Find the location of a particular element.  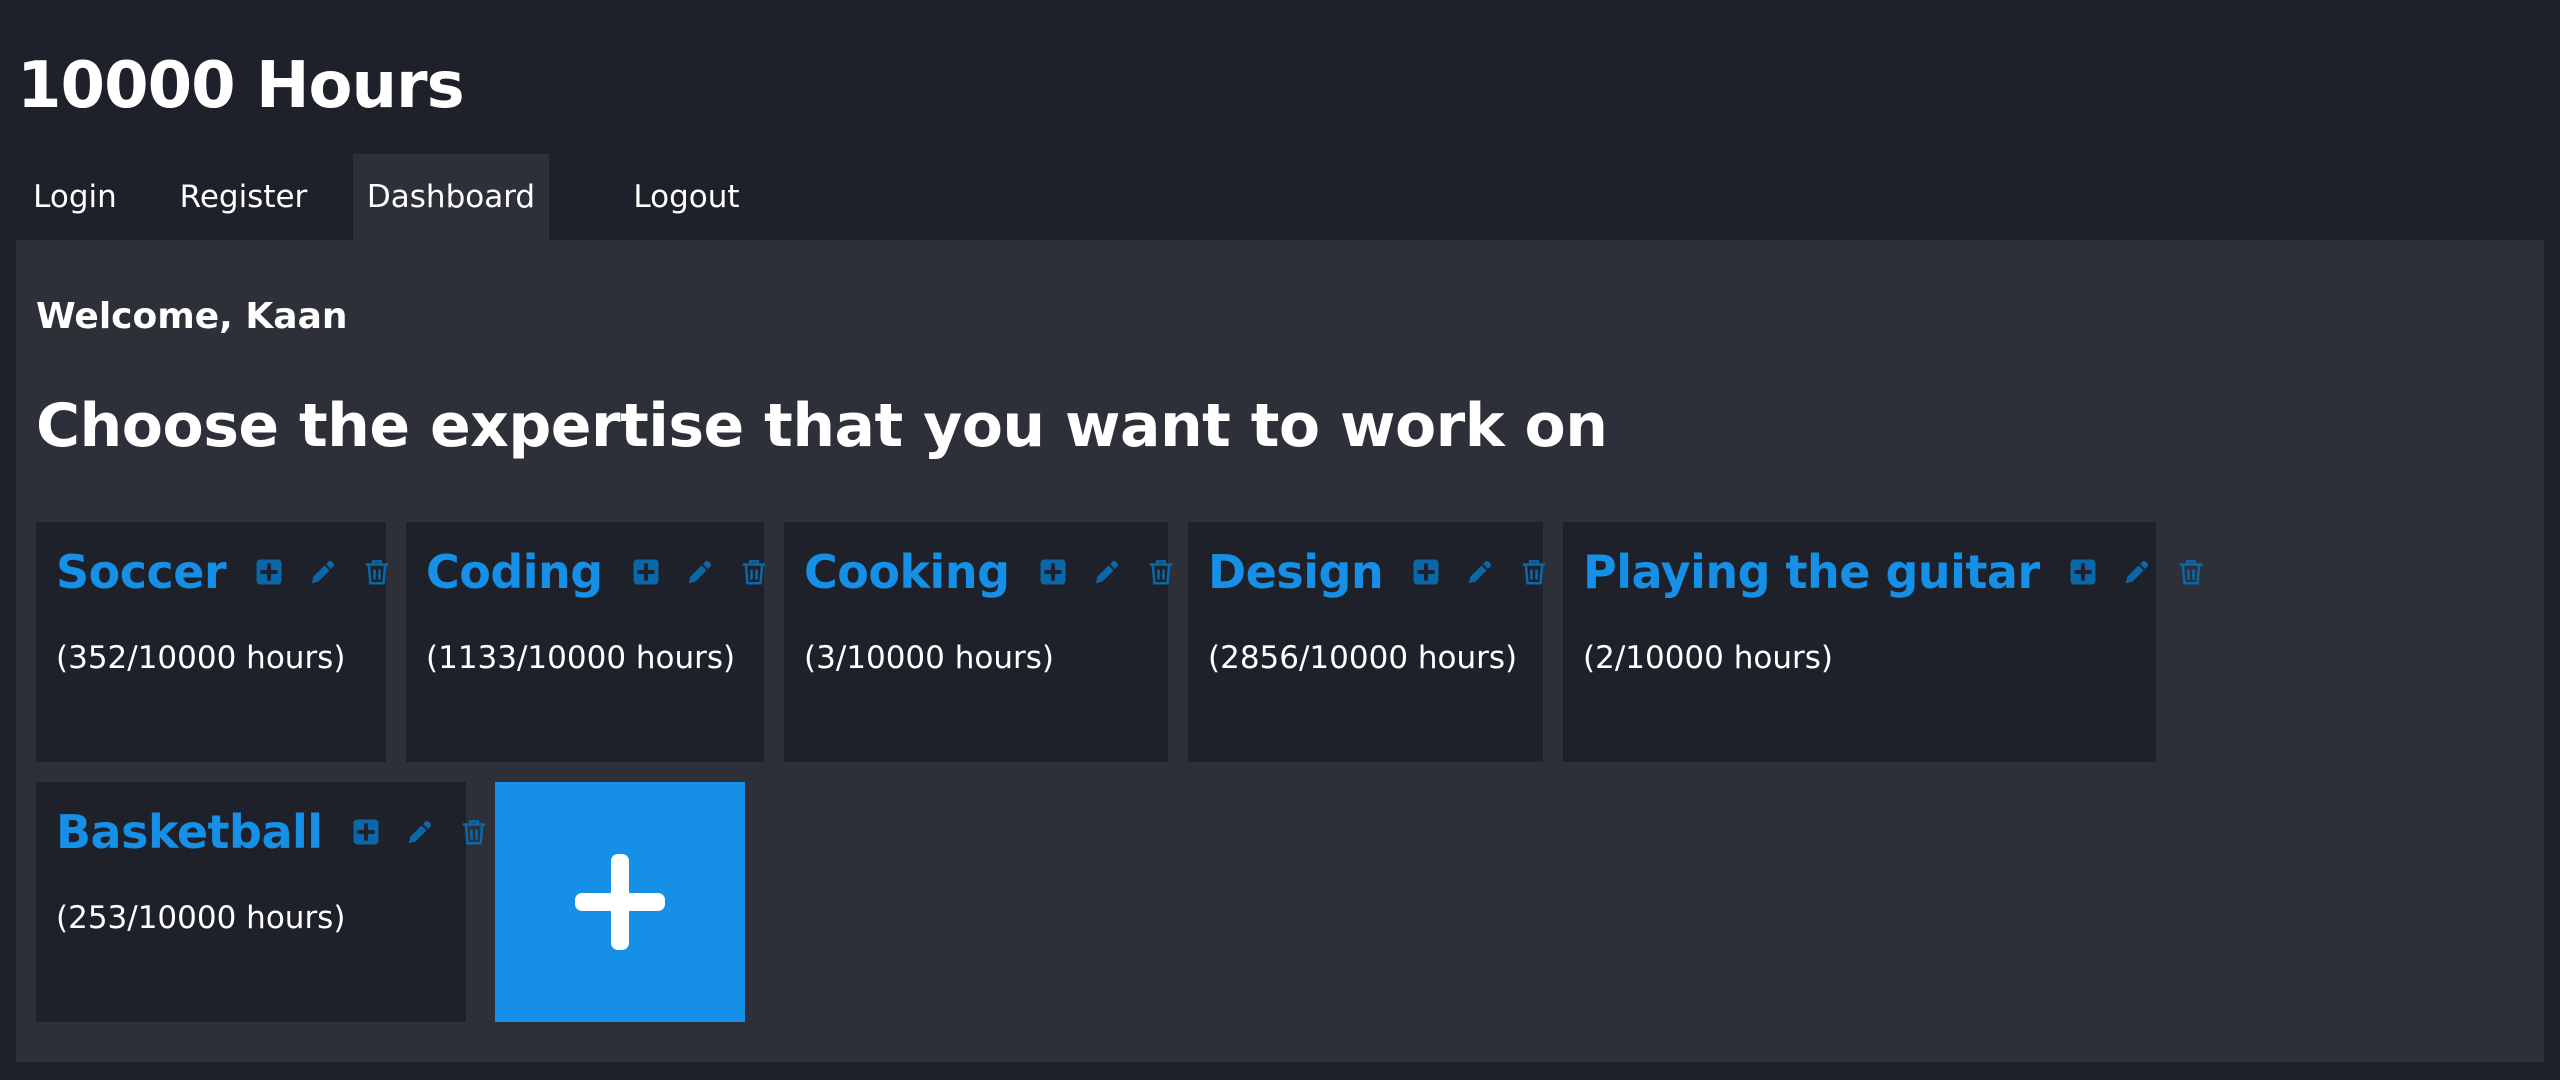

expertise-title: Playing the guitar is located at coordinates (1811, 572).